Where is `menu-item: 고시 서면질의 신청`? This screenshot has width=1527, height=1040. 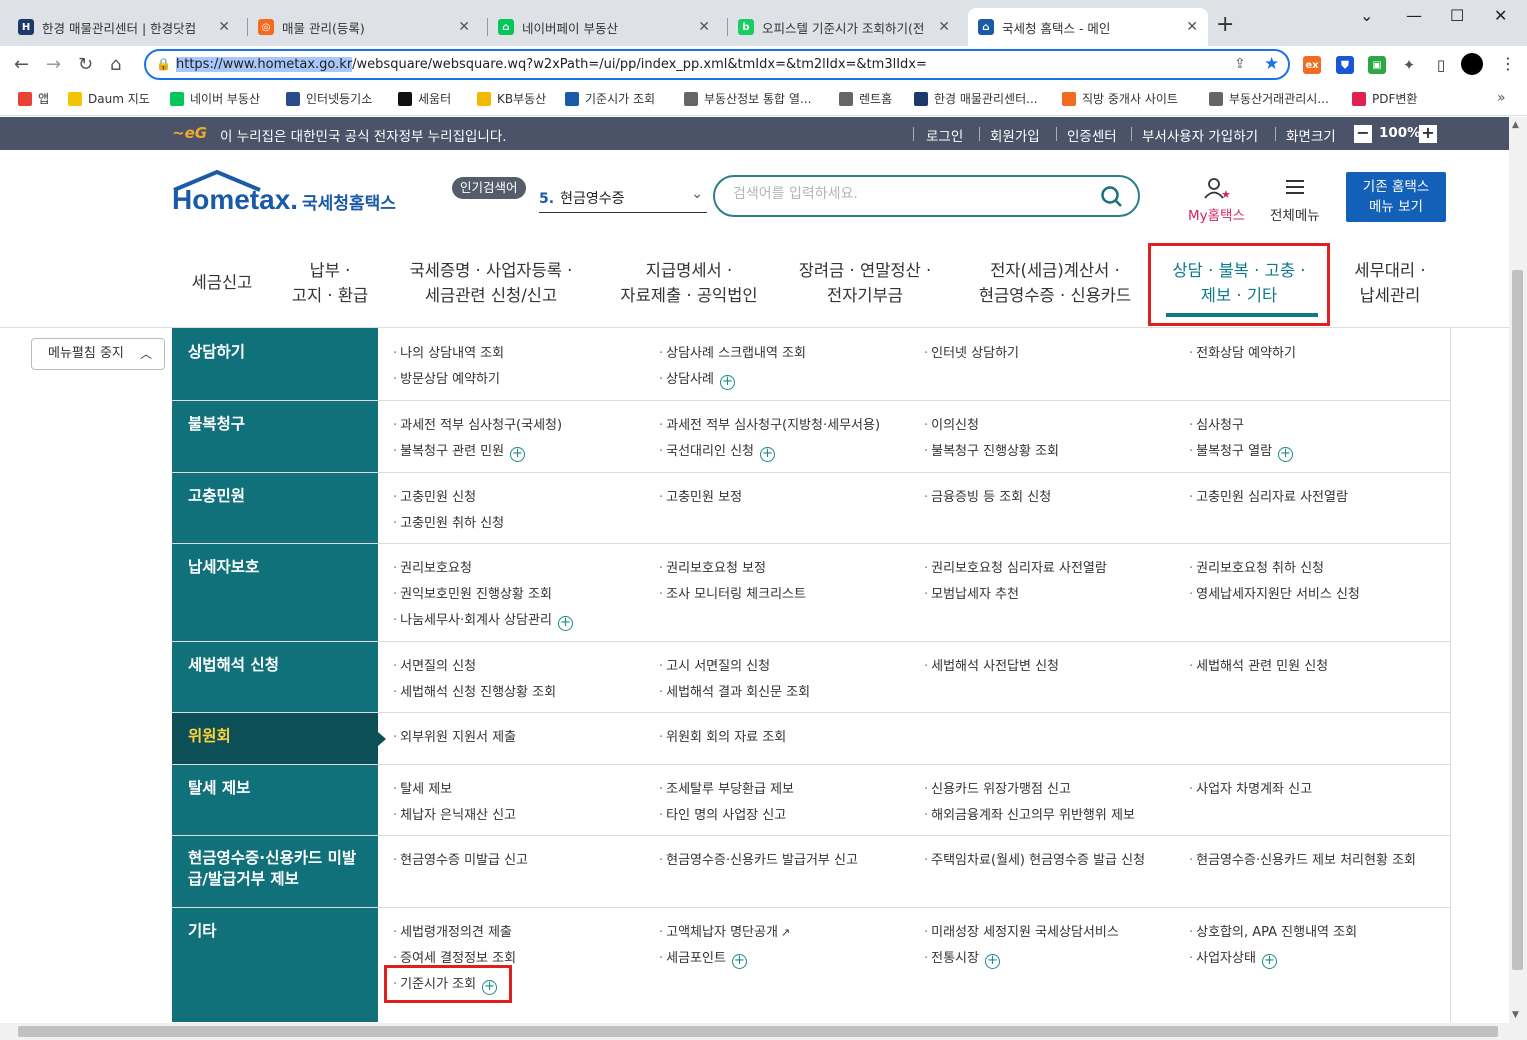
menu-item: 고시 서면질의 신청 is located at coordinates (714, 664).